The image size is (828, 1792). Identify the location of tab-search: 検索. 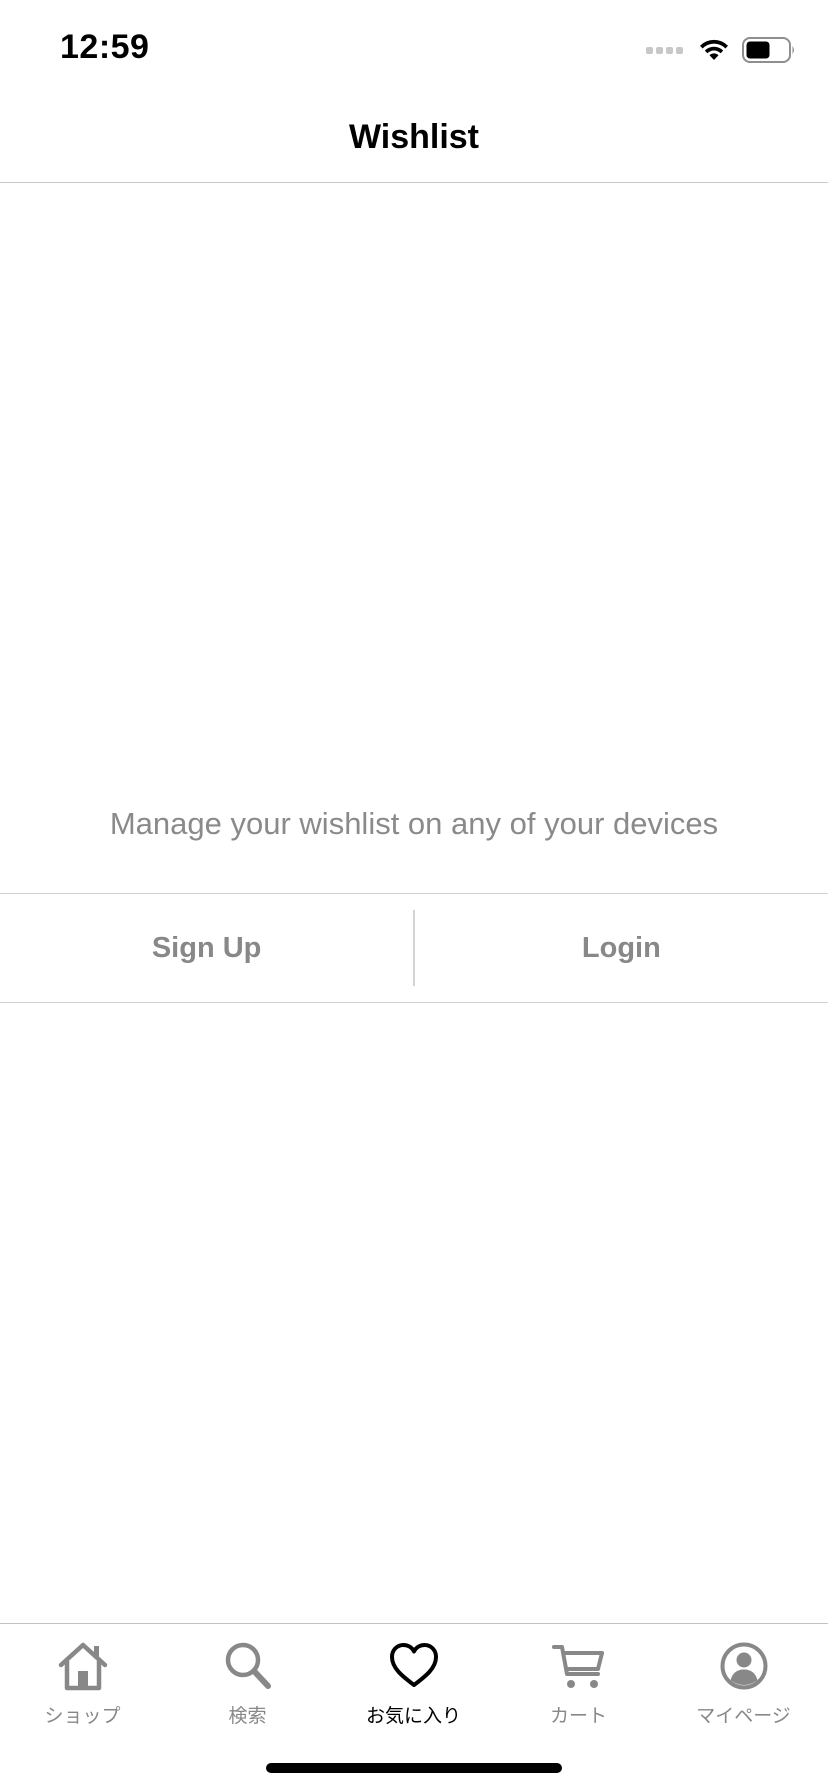
(247, 1688).